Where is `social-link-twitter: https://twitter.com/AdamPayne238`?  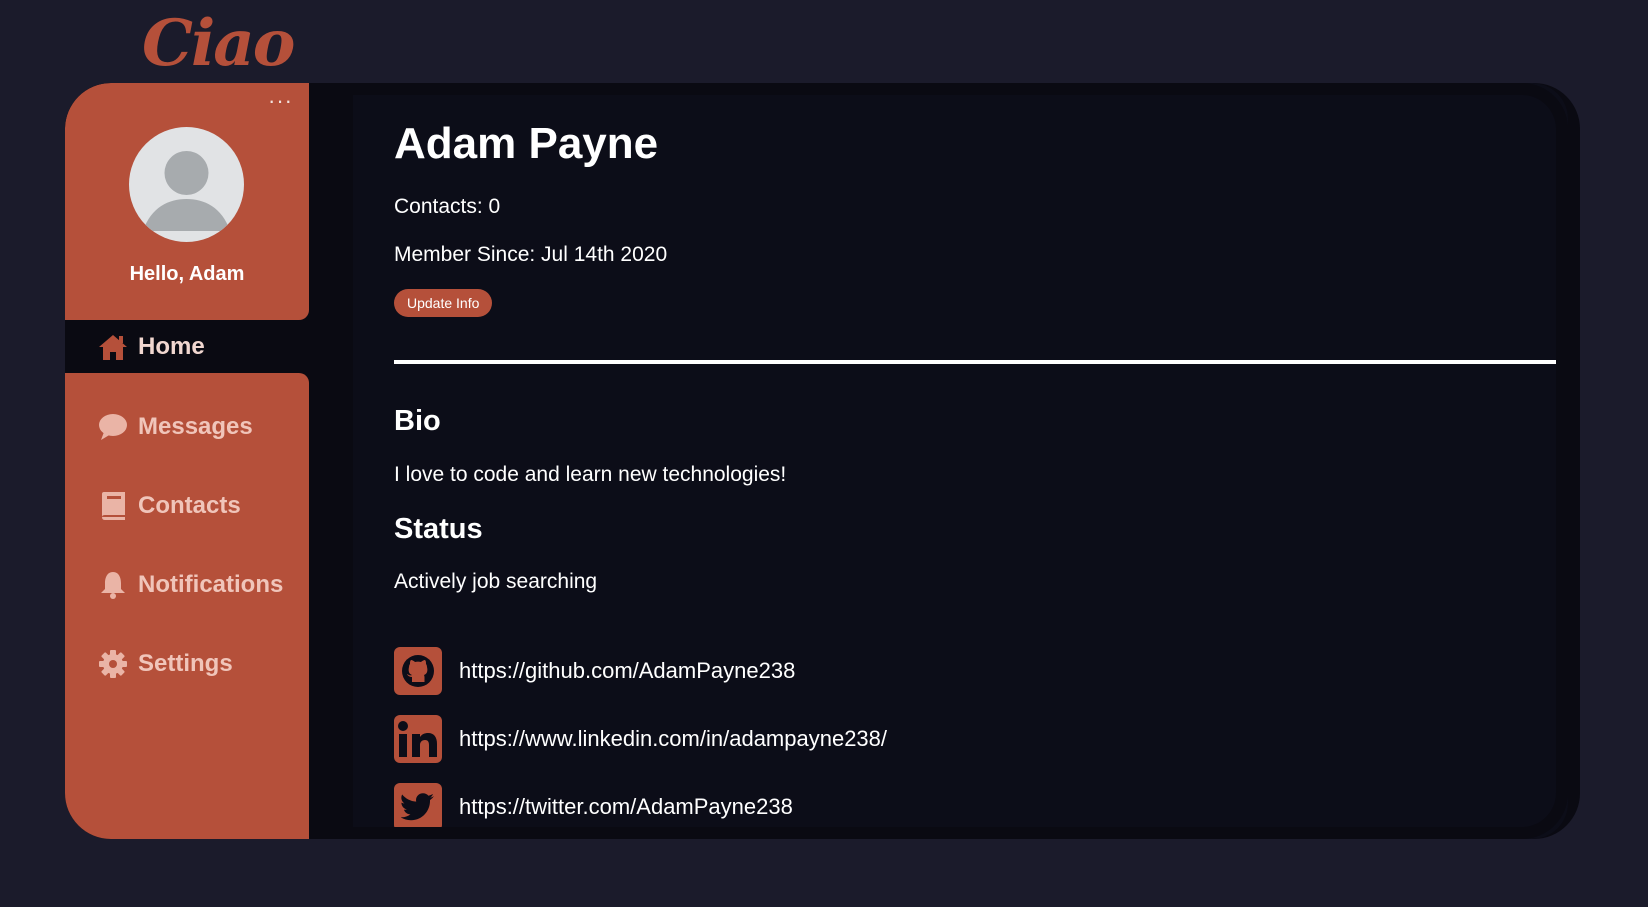 social-link-twitter: https://twitter.com/AdamPayne238 is located at coordinates (593, 807).